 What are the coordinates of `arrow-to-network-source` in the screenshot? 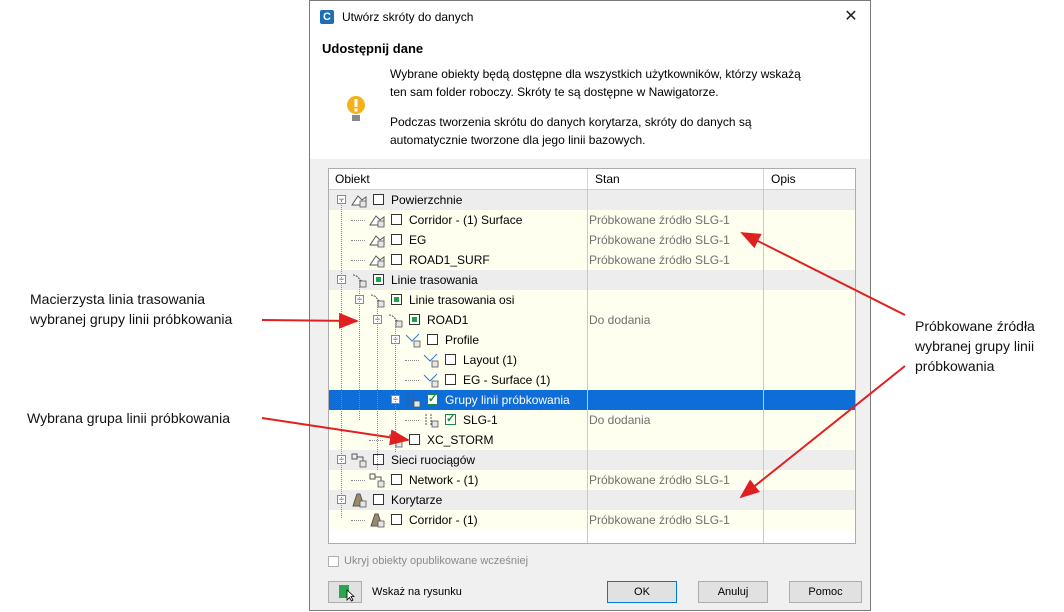 It's located at (822, 432).